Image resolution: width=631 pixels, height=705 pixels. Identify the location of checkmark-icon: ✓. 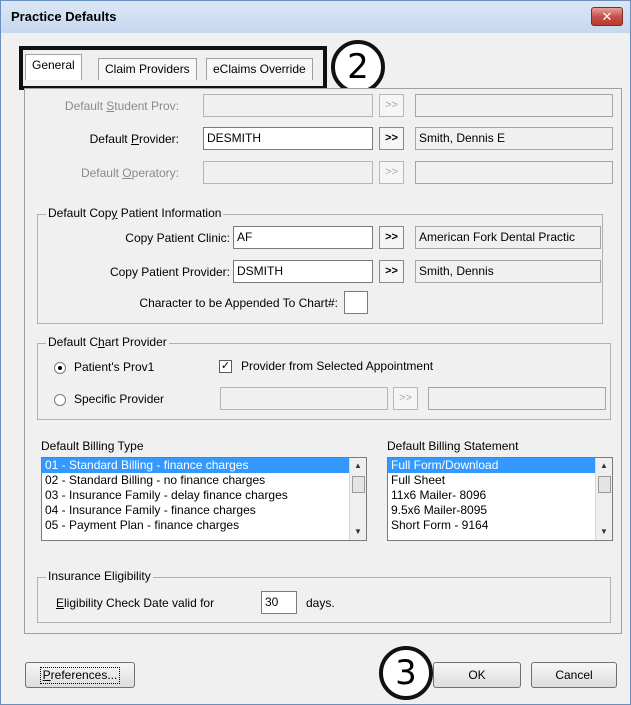
(225, 366).